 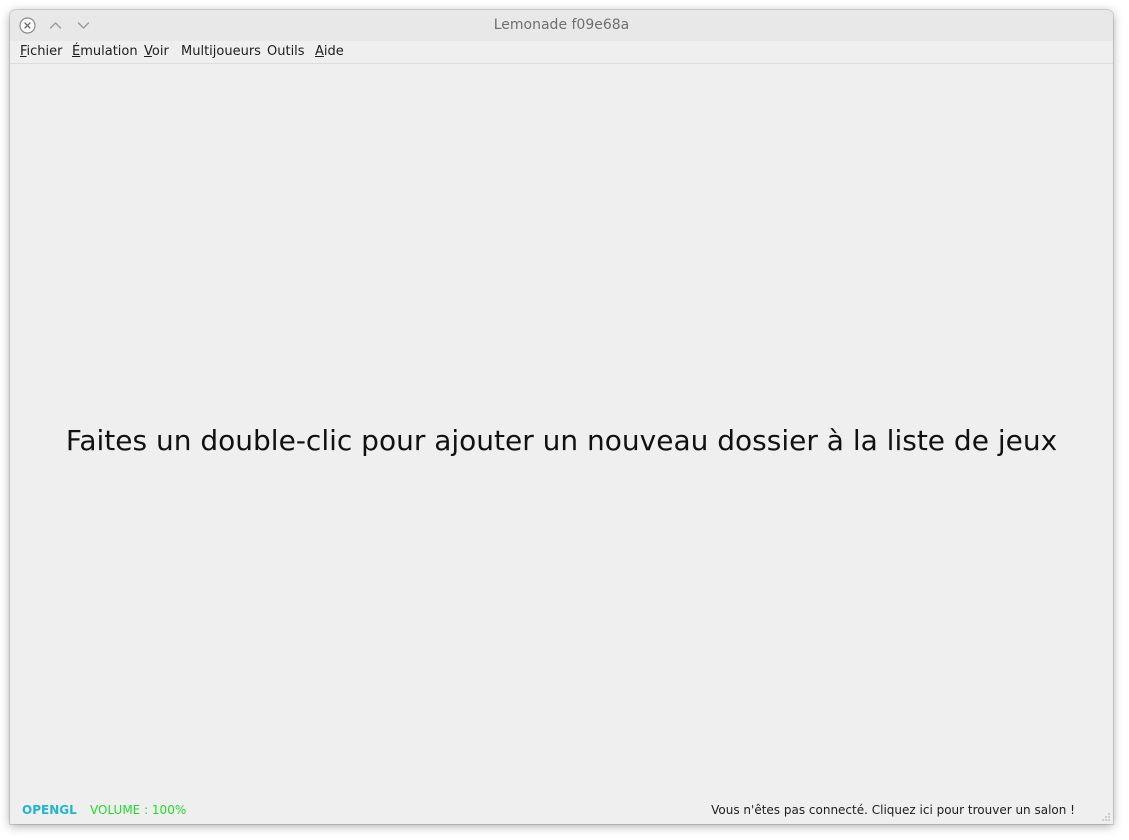 I want to click on chevron-up-icon, so click(x=55, y=25).